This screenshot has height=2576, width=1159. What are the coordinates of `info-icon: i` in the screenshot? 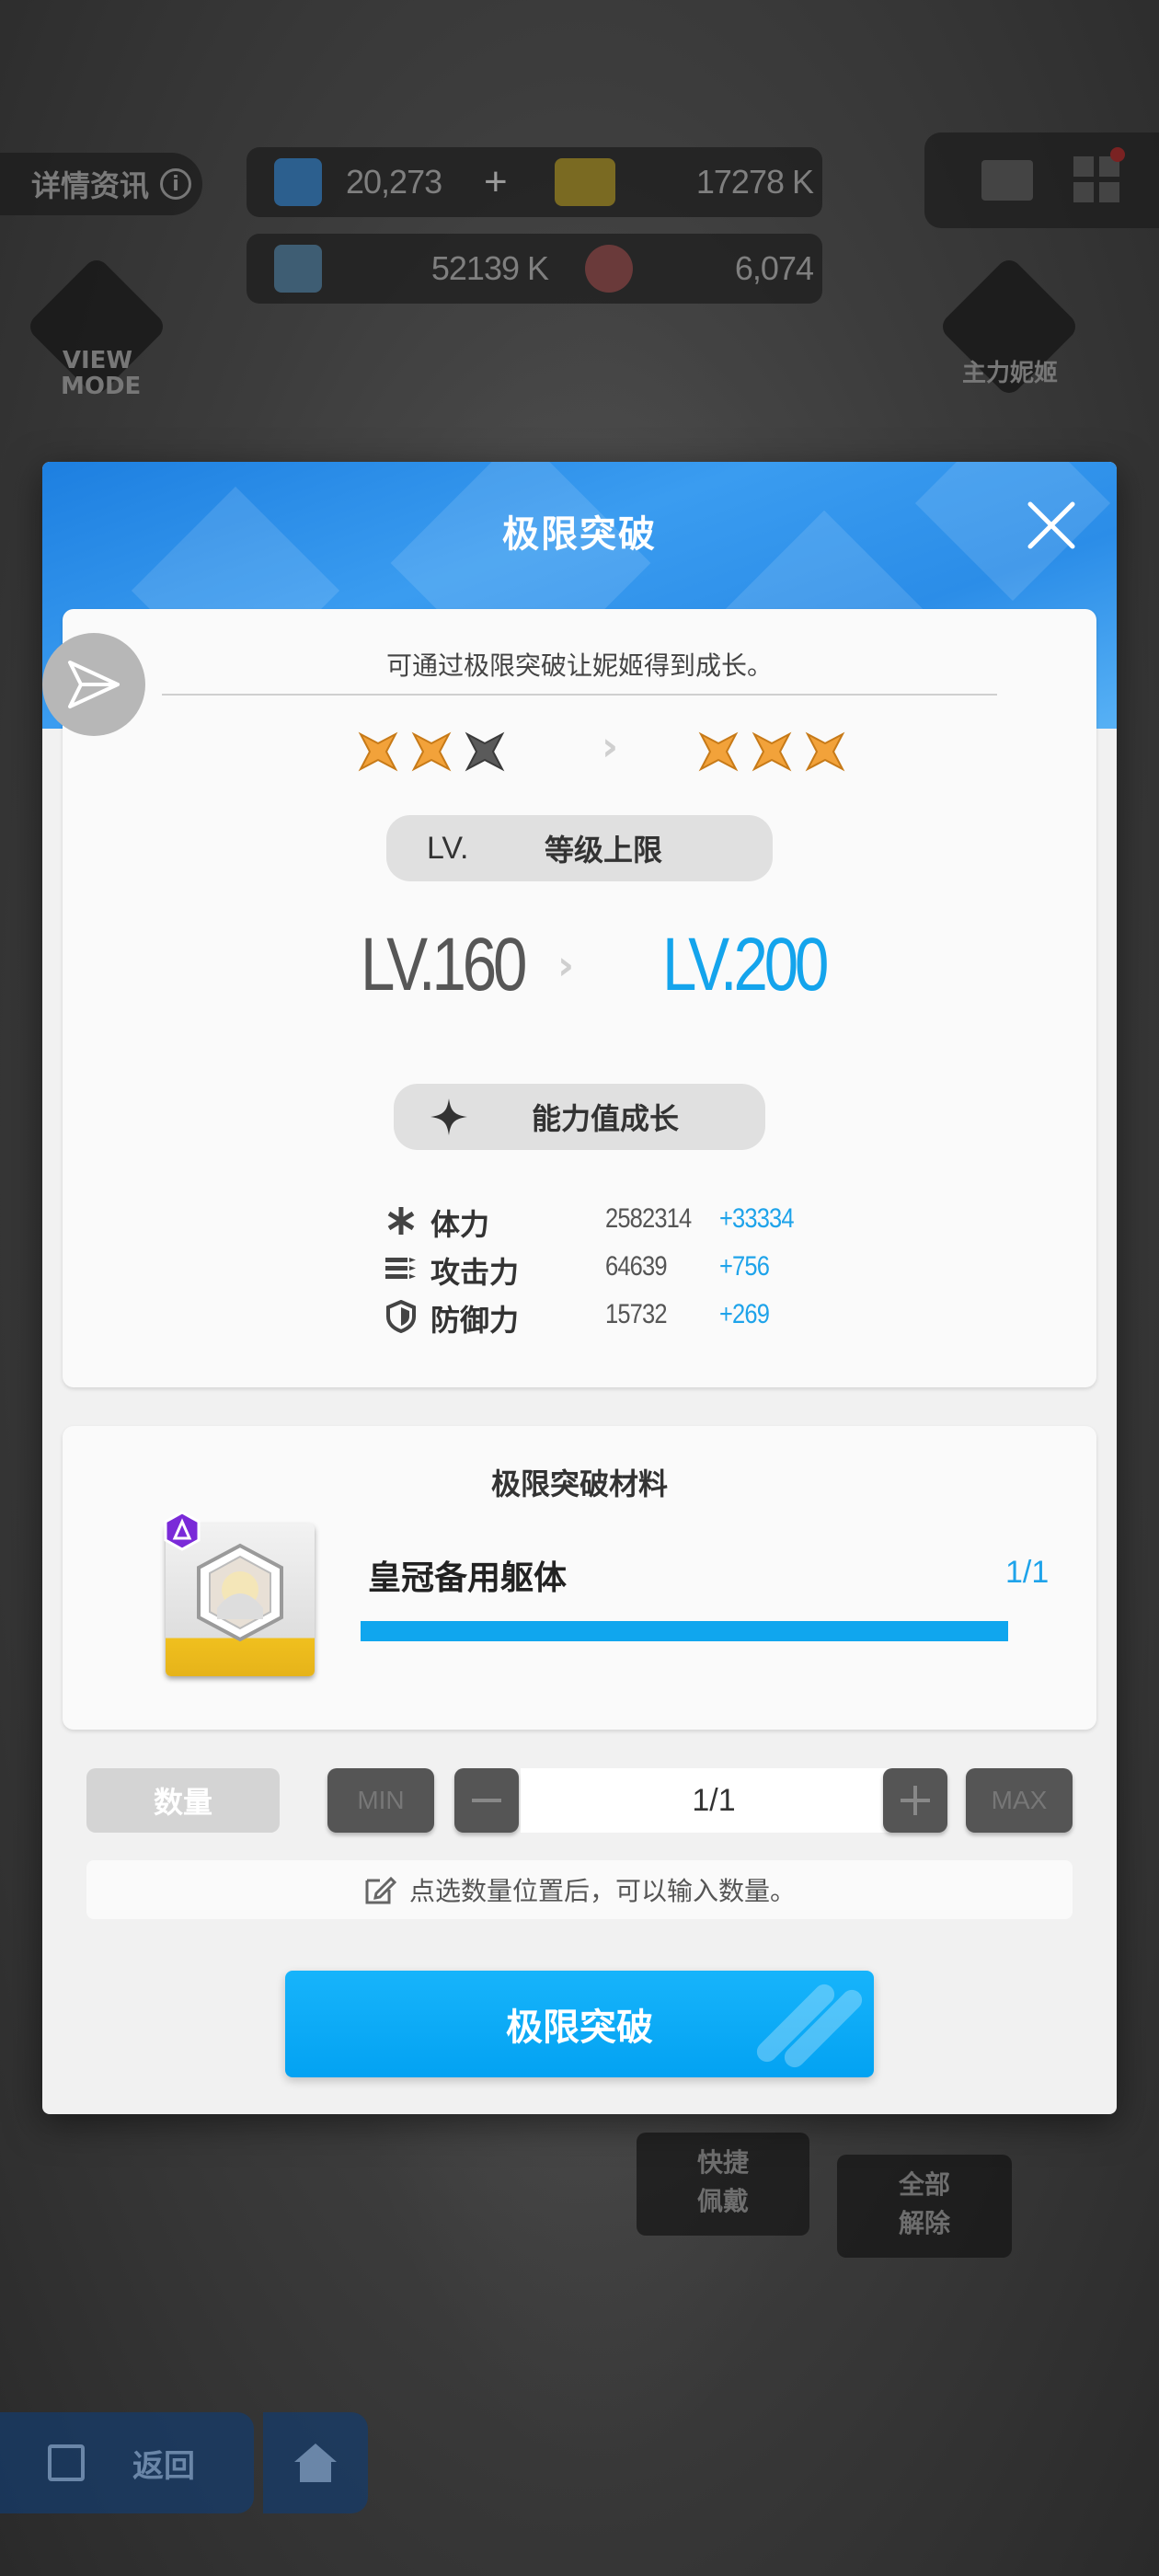 It's located at (175, 184).